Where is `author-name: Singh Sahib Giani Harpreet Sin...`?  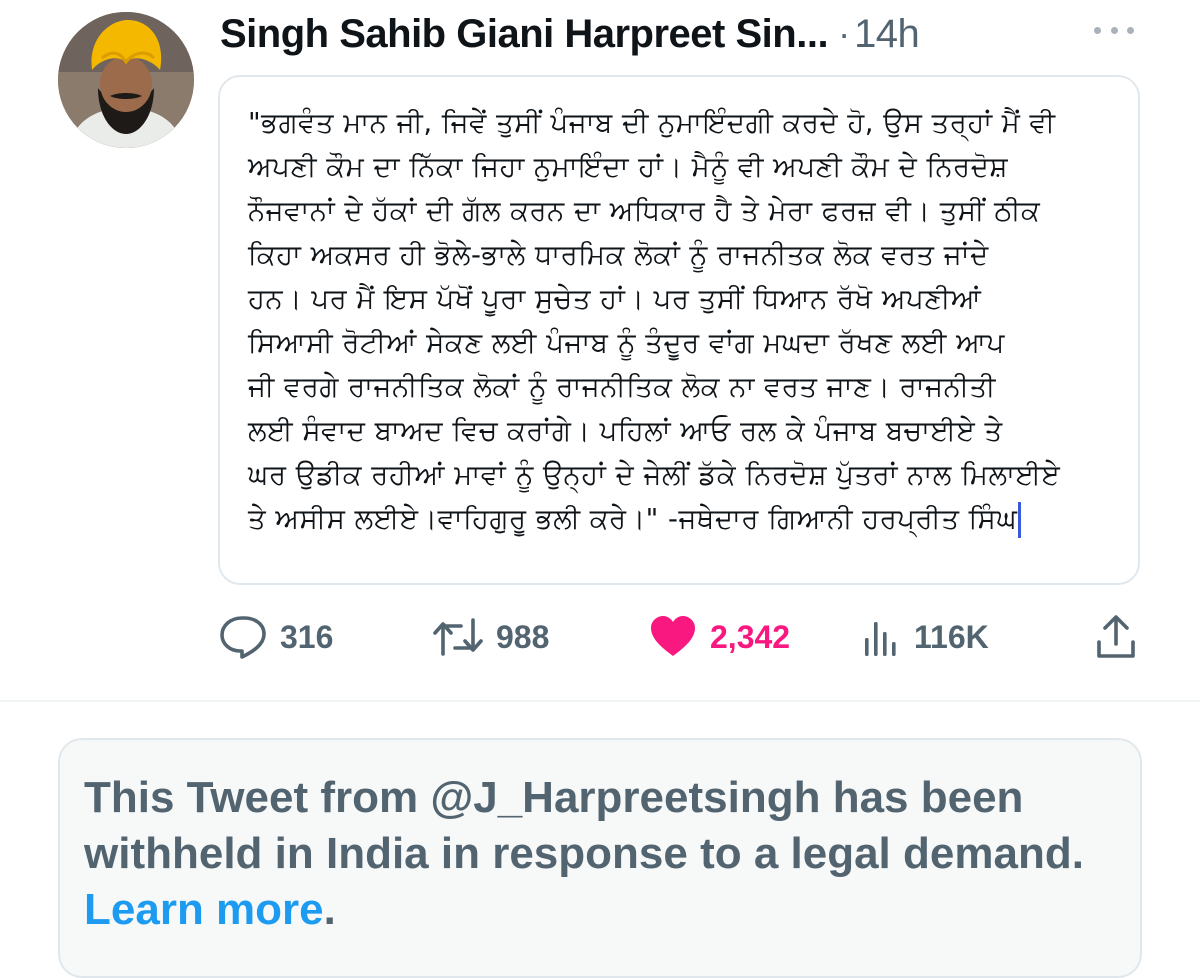
author-name: Singh Sahib Giani Harpreet Sin... is located at coordinates (524, 34).